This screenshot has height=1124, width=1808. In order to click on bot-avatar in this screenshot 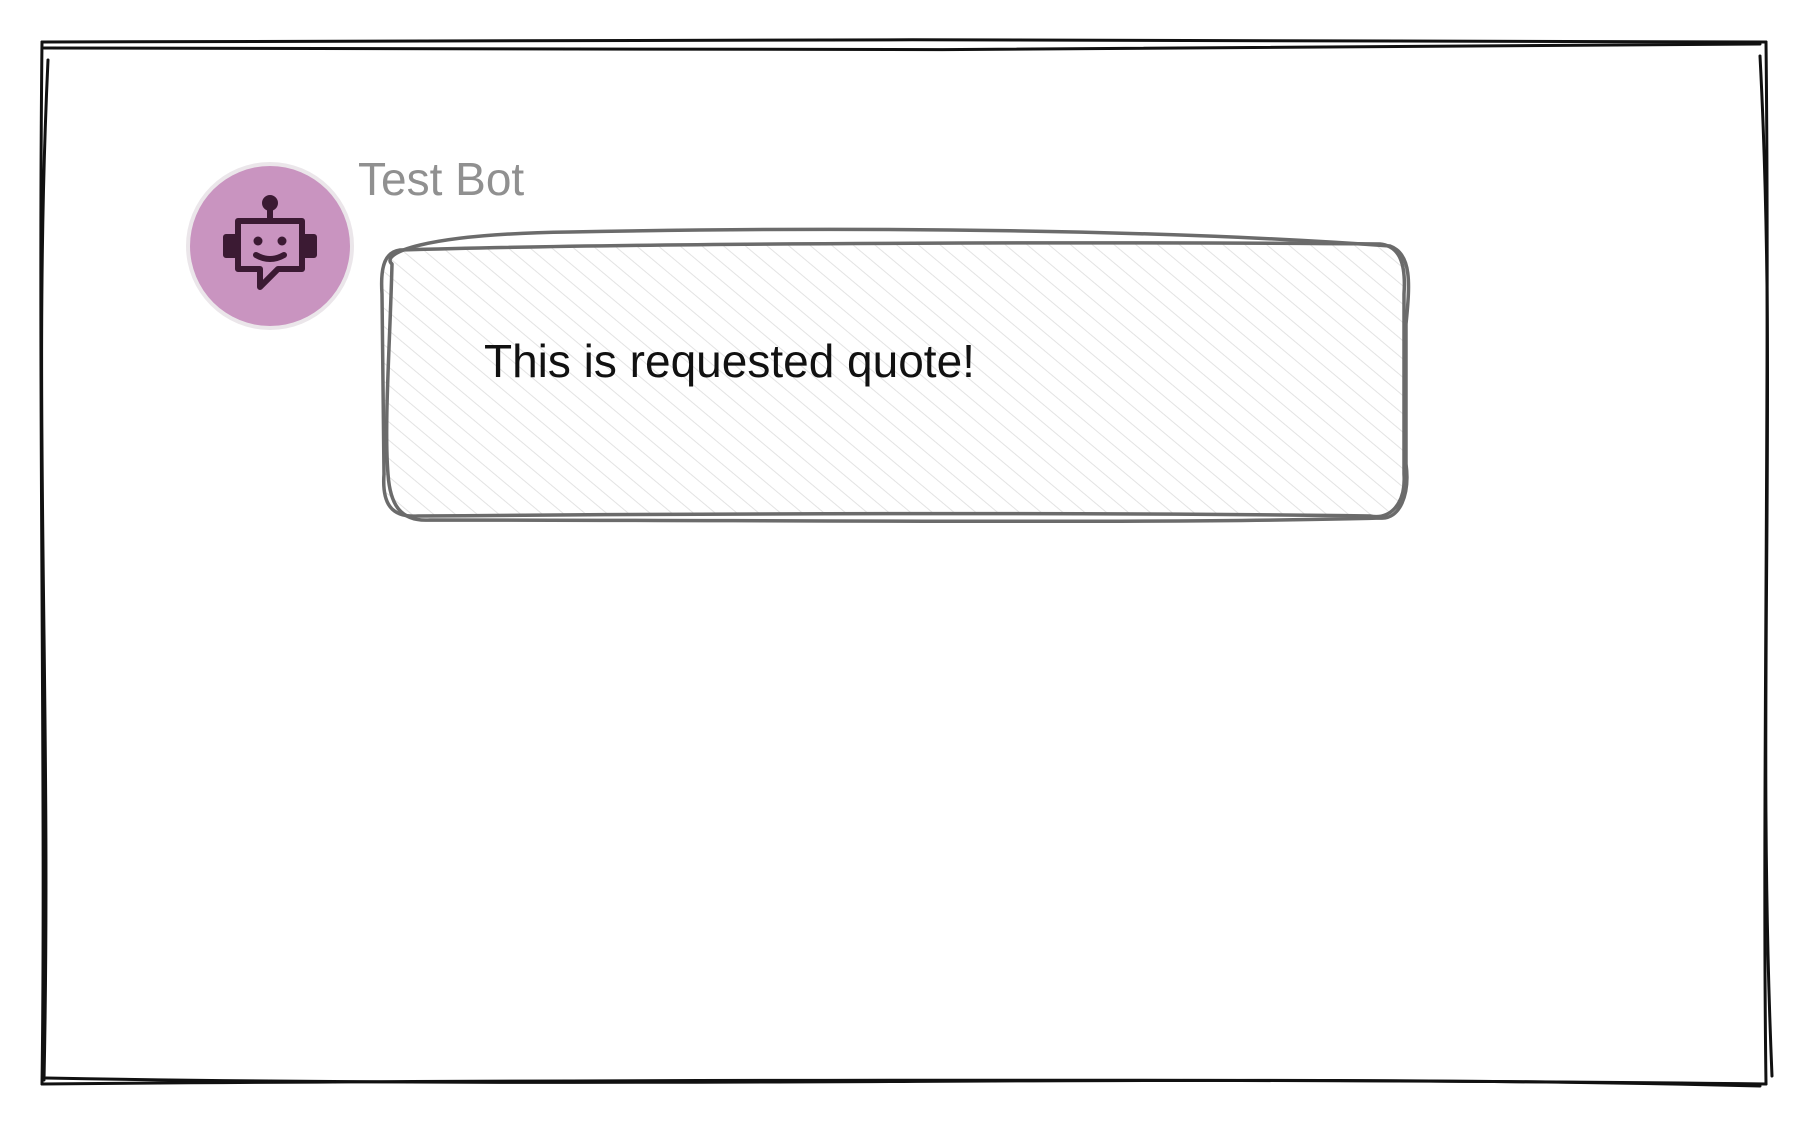, I will do `click(270, 246)`.